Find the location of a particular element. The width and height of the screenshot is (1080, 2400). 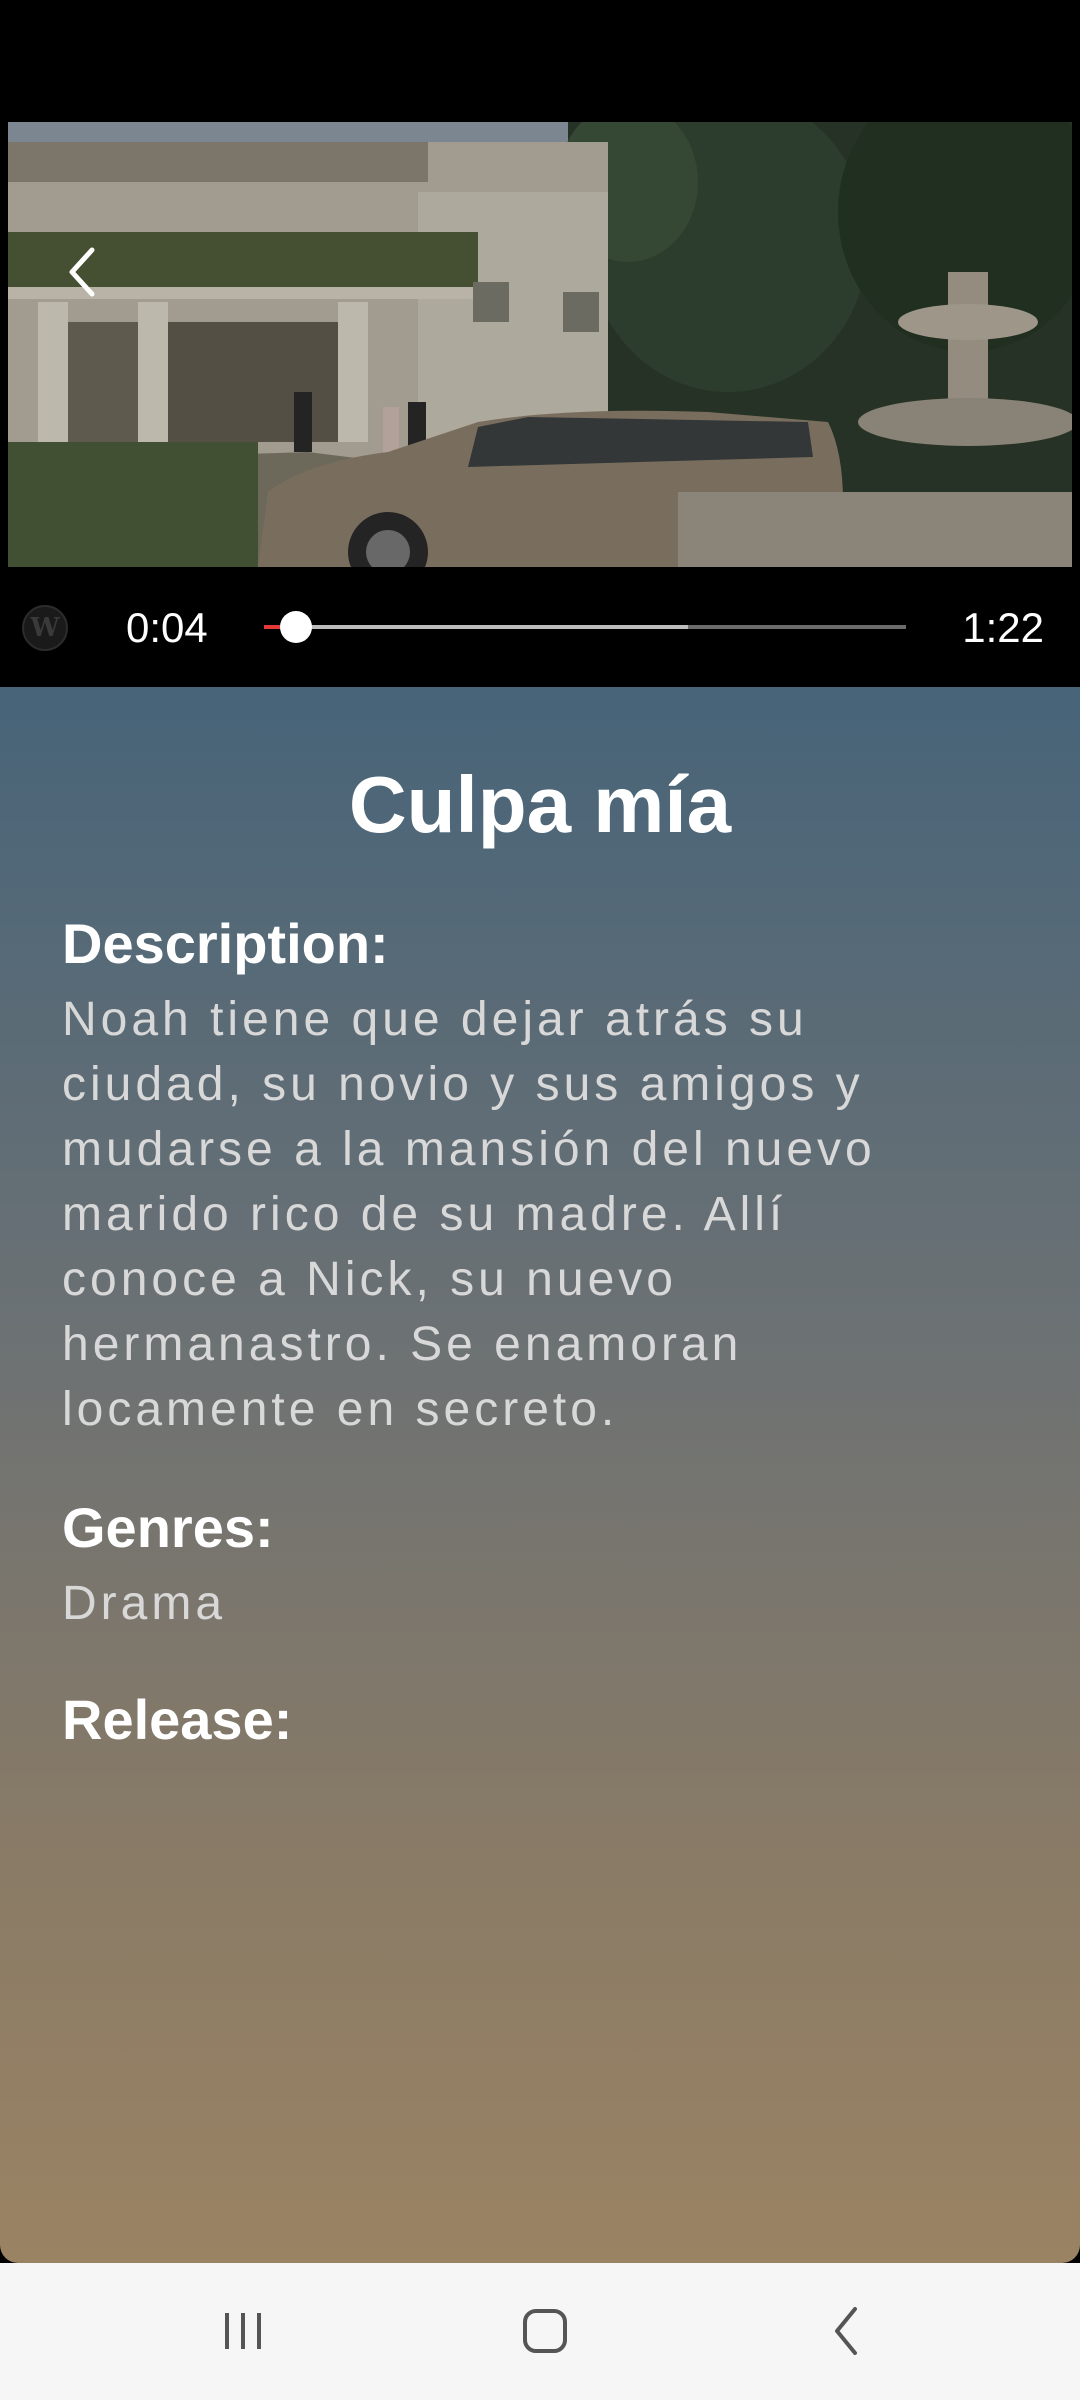

release-label: Release: is located at coordinates (177, 1719).